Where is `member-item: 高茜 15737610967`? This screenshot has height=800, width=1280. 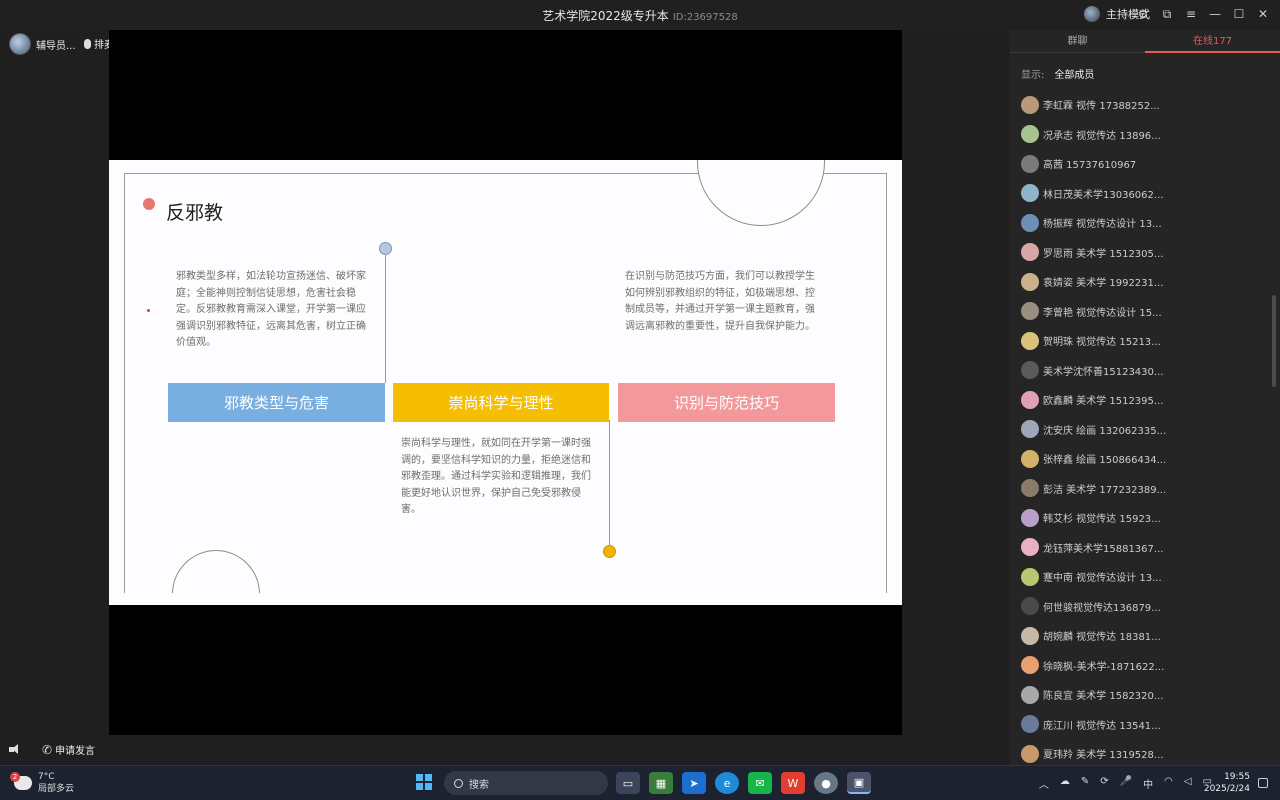 member-item: 高茜 15737610967 is located at coordinates (1146, 164).